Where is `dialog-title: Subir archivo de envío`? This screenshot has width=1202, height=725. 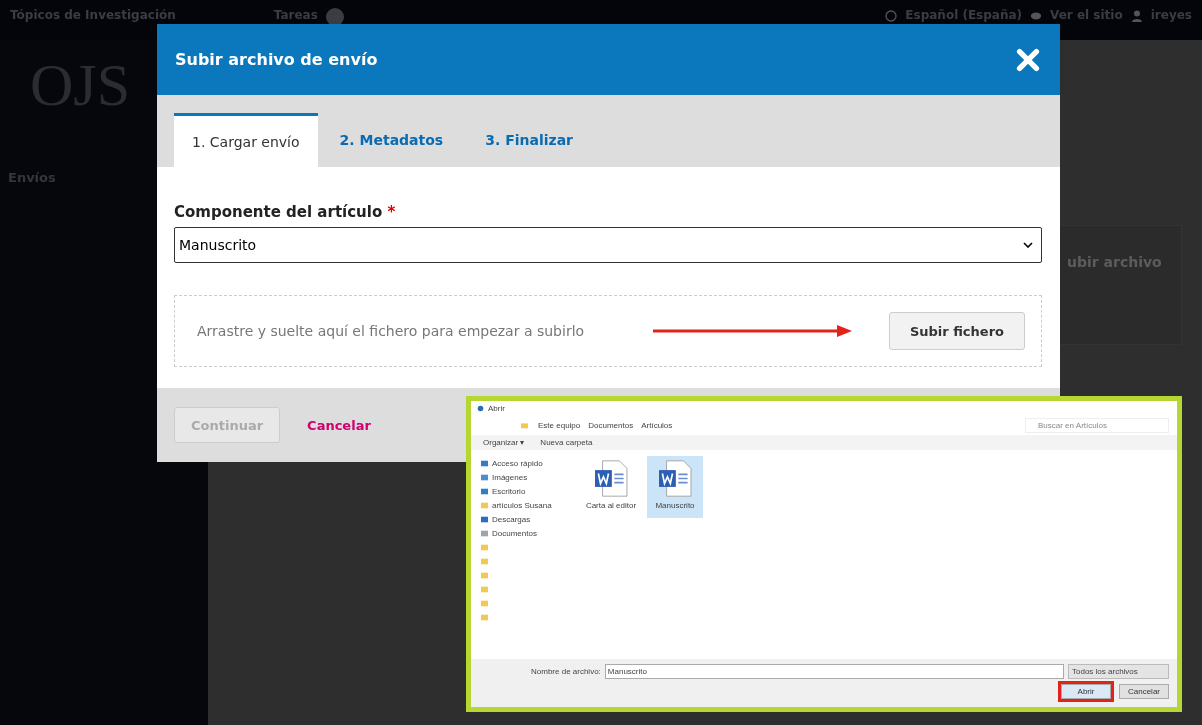
dialog-title: Subir archivo de envío is located at coordinates (276, 59).